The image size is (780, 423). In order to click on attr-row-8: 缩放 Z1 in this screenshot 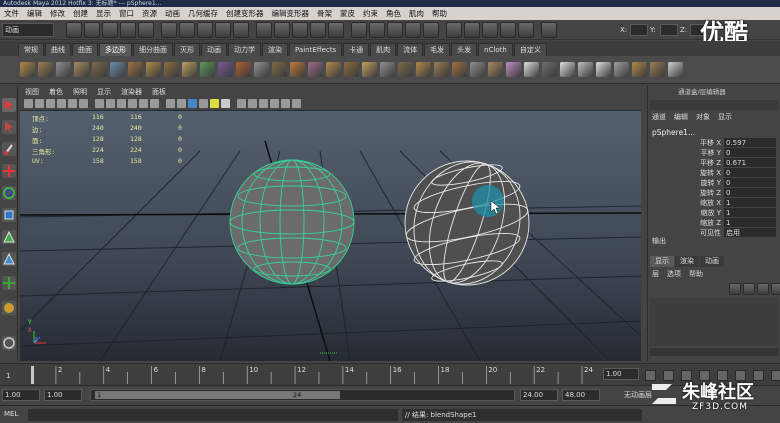, I will do `click(714, 223)`.